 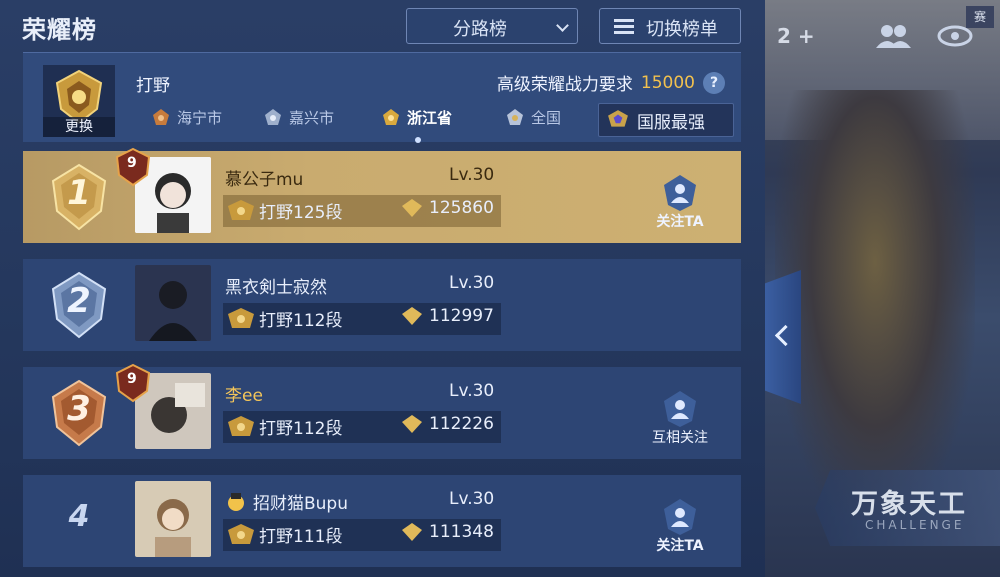 I want to click on power: 112997, so click(x=447, y=316).